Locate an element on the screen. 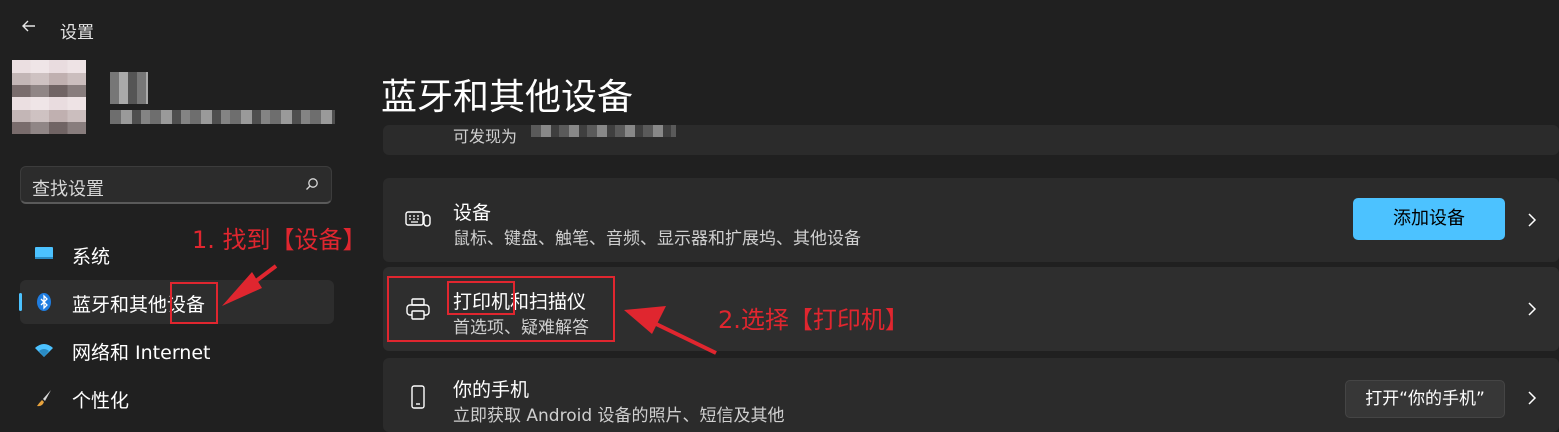 This screenshot has height=432, width=1559. devices-desc: 鼠标、键盘、触笔、音频、显示器和扩展坞、其他设备 is located at coordinates (657, 239).